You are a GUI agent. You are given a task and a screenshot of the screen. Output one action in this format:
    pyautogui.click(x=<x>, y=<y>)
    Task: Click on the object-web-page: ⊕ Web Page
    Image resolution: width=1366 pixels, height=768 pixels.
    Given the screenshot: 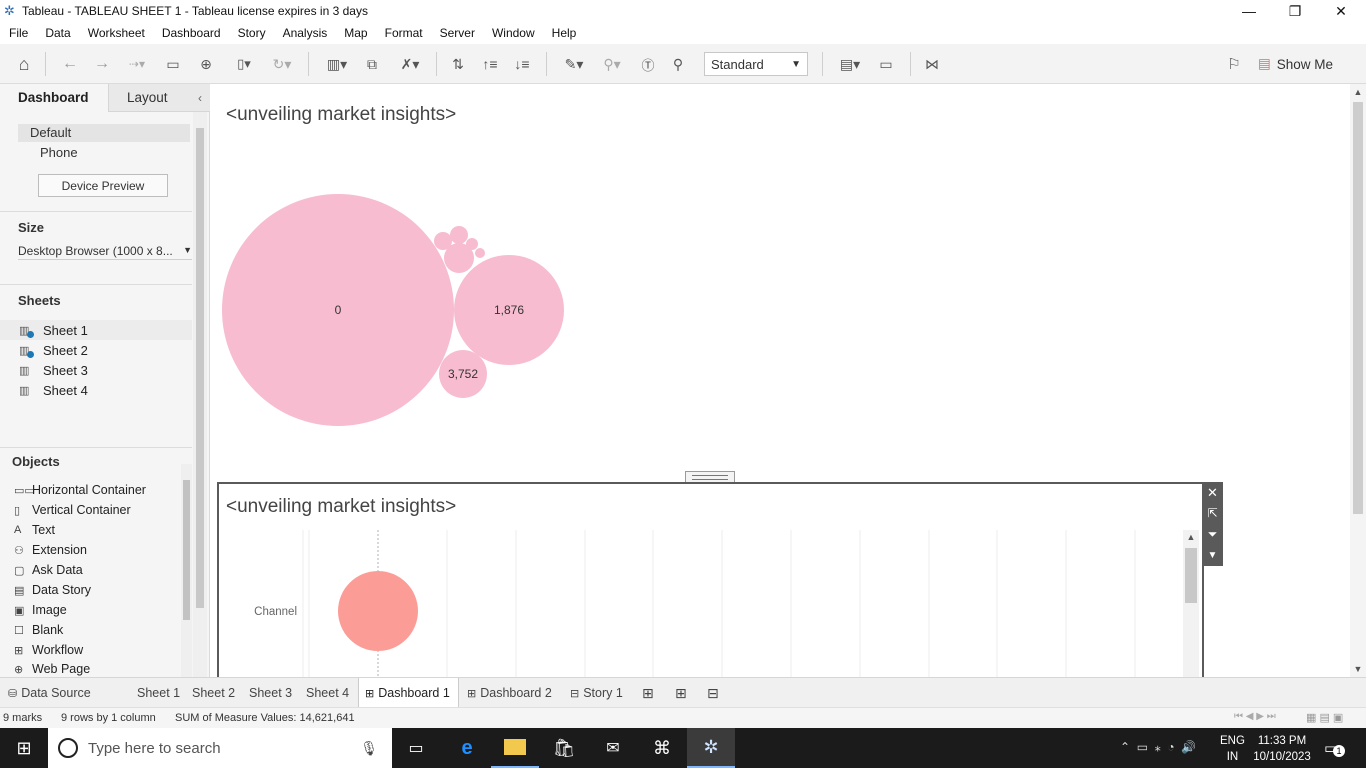 What is the action you would take?
    pyautogui.click(x=99, y=669)
    